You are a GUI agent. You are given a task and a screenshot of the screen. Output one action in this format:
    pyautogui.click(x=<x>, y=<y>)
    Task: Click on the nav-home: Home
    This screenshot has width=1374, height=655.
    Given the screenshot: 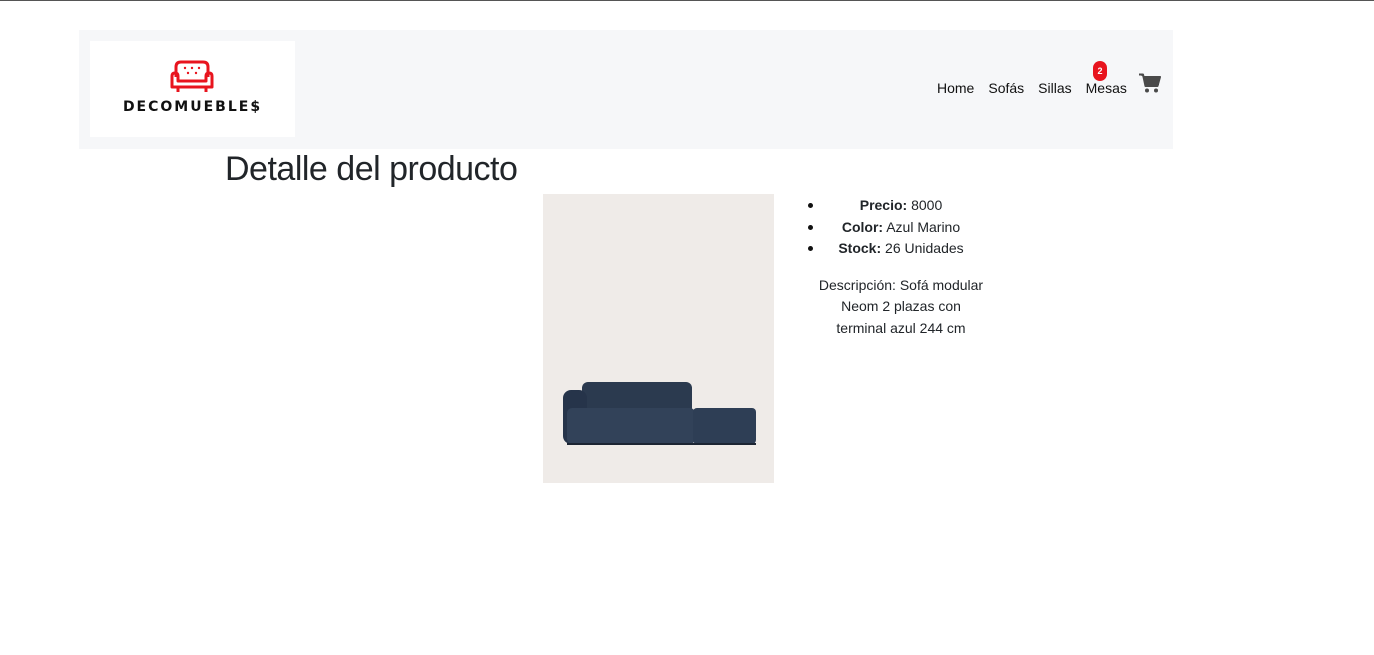 What is the action you would take?
    pyautogui.click(x=955, y=88)
    